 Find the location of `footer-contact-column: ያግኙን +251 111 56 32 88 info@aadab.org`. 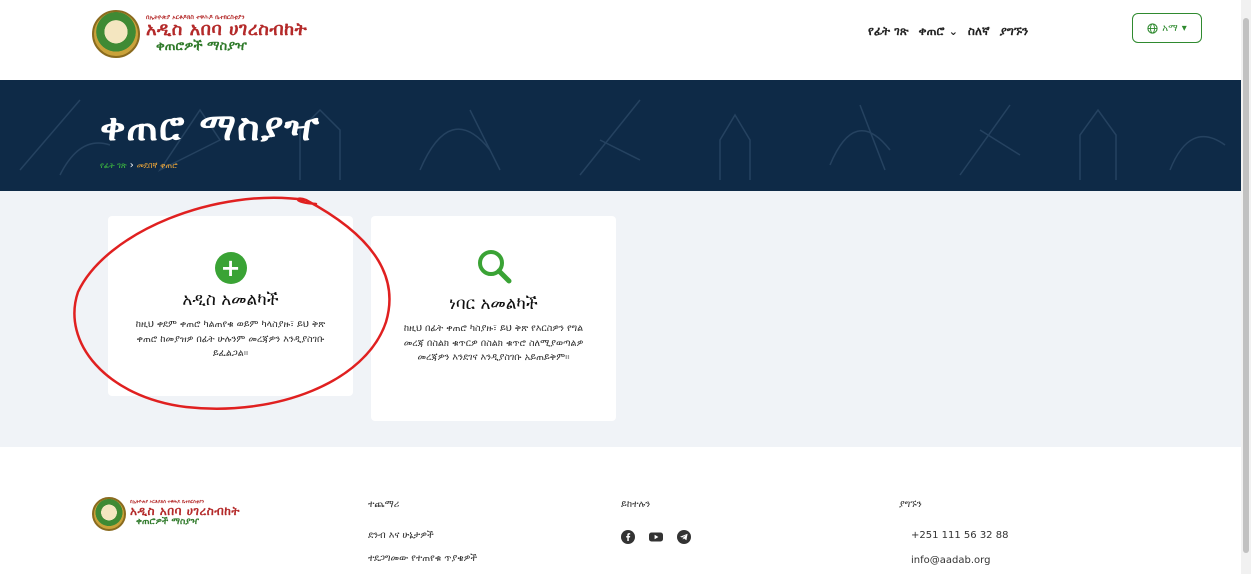

footer-contact-column: ያግኙን +251 111 56 32 88 info@aadab.org is located at coordinates (953, 536).